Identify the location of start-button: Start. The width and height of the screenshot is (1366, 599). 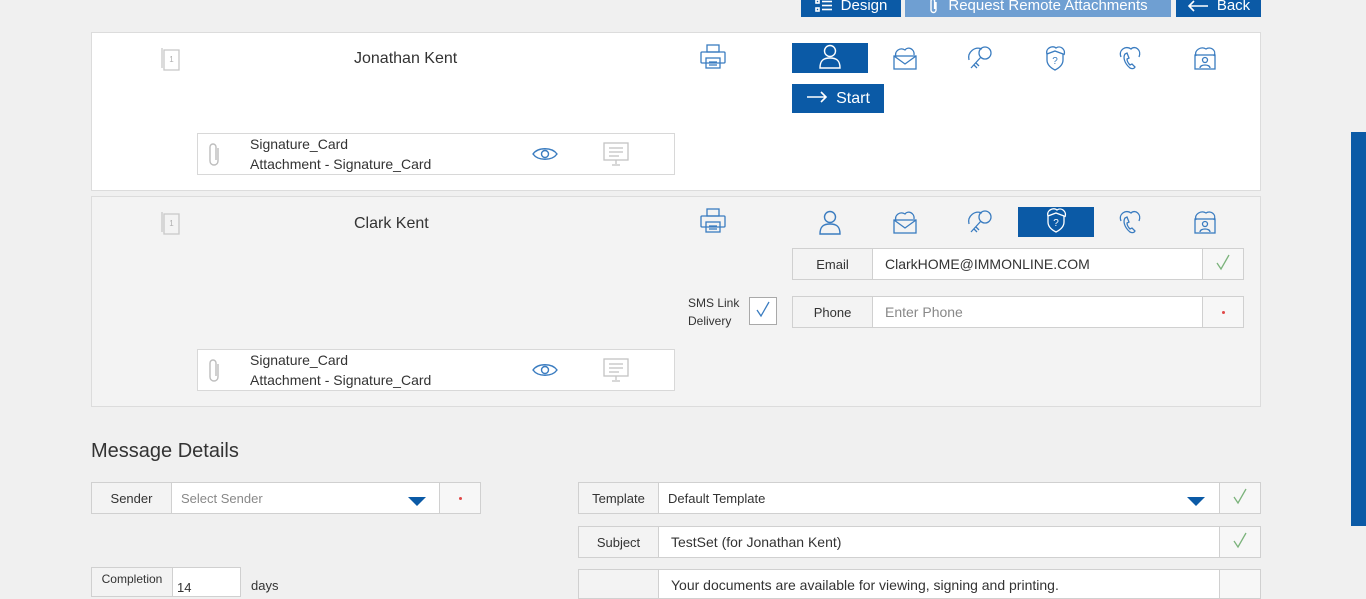
(838, 98).